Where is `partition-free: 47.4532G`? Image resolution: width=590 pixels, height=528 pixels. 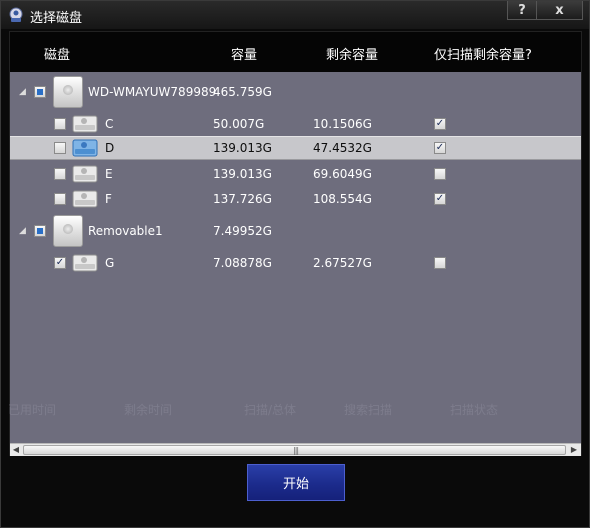
partition-free: 47.4532G is located at coordinates (342, 148).